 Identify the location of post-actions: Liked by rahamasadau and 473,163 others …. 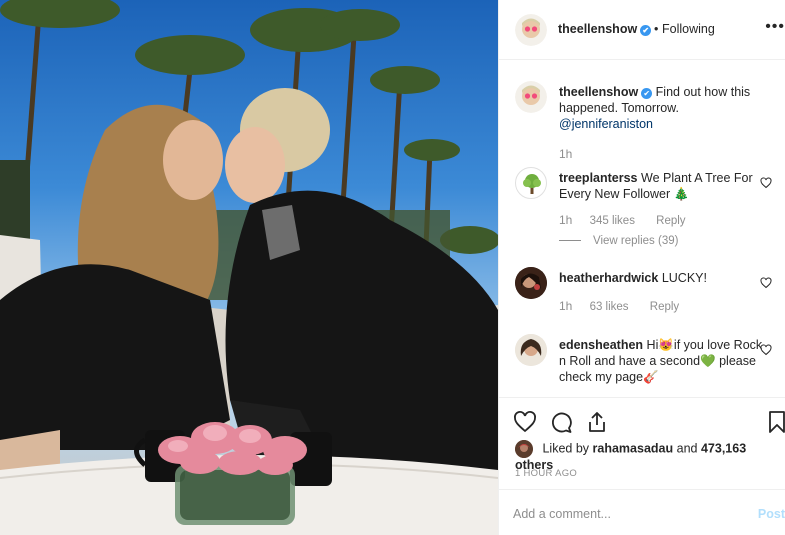
(642, 443).